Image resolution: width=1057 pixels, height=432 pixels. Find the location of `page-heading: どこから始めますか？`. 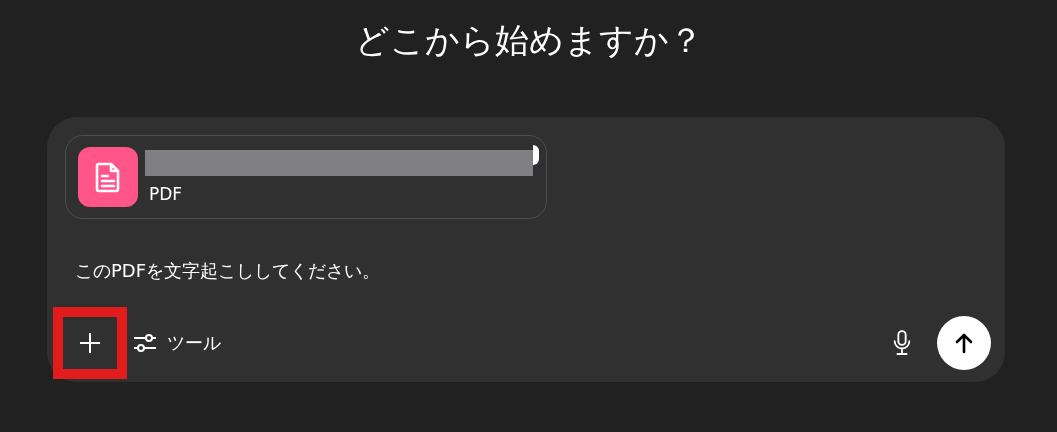

page-heading: どこから始めますか？ is located at coordinates (528, 40).